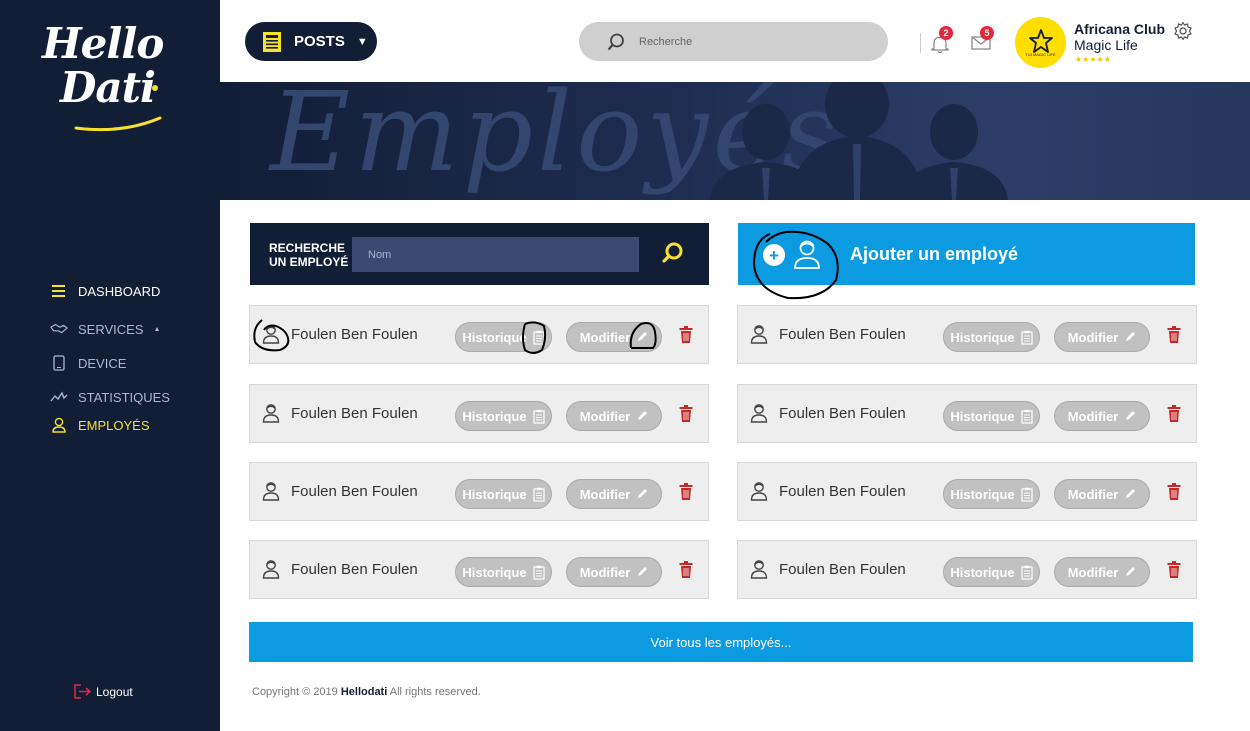 The width and height of the screenshot is (1250, 731). I want to click on logout-button: Logout, so click(103, 691).